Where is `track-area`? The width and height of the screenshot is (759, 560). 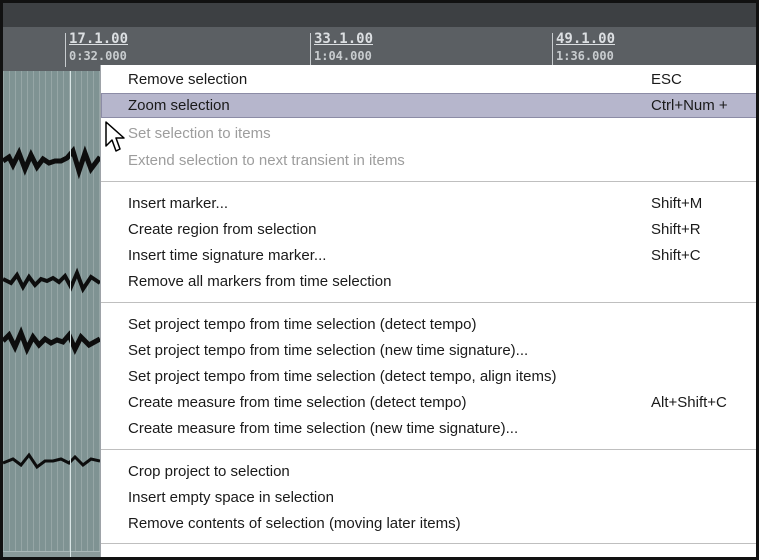
track-area is located at coordinates (51, 314).